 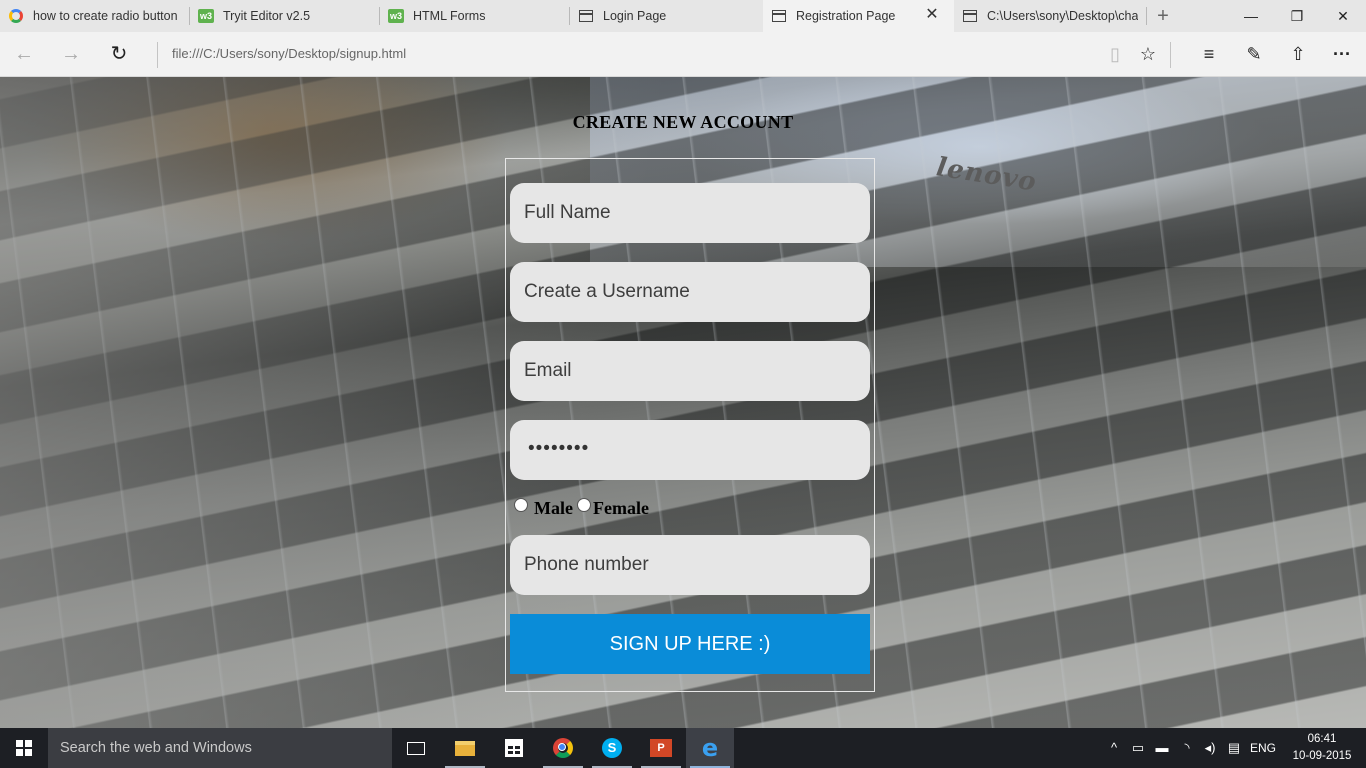 I want to click on tab-label: HTML Forms, so click(x=449, y=16).